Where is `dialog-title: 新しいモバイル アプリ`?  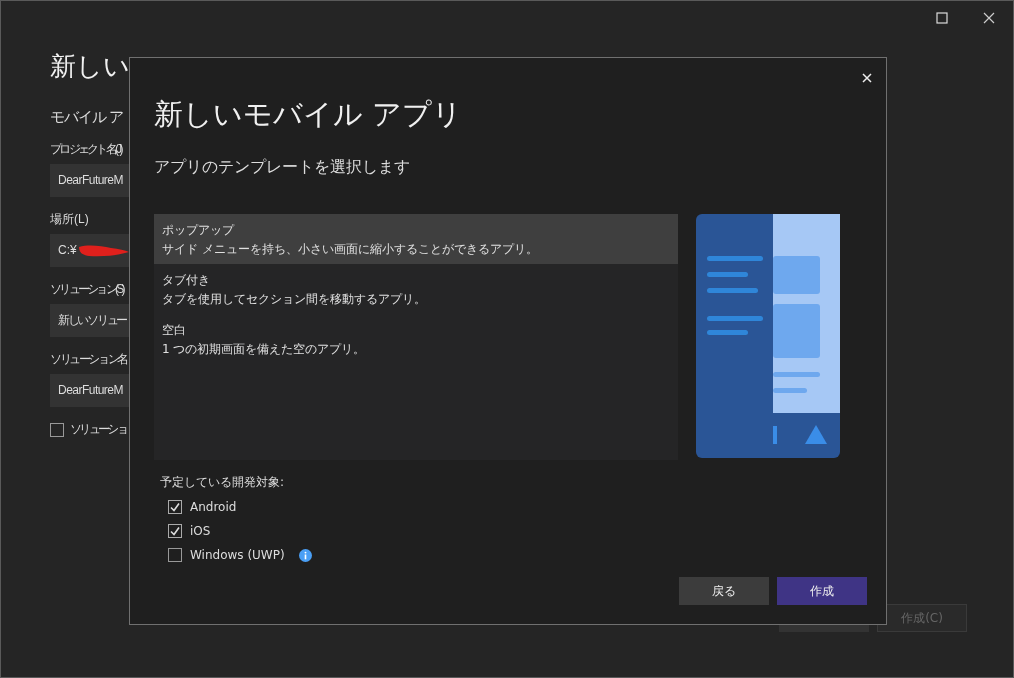
dialog-title: 新しいモバイル アプリ is located at coordinates (309, 114).